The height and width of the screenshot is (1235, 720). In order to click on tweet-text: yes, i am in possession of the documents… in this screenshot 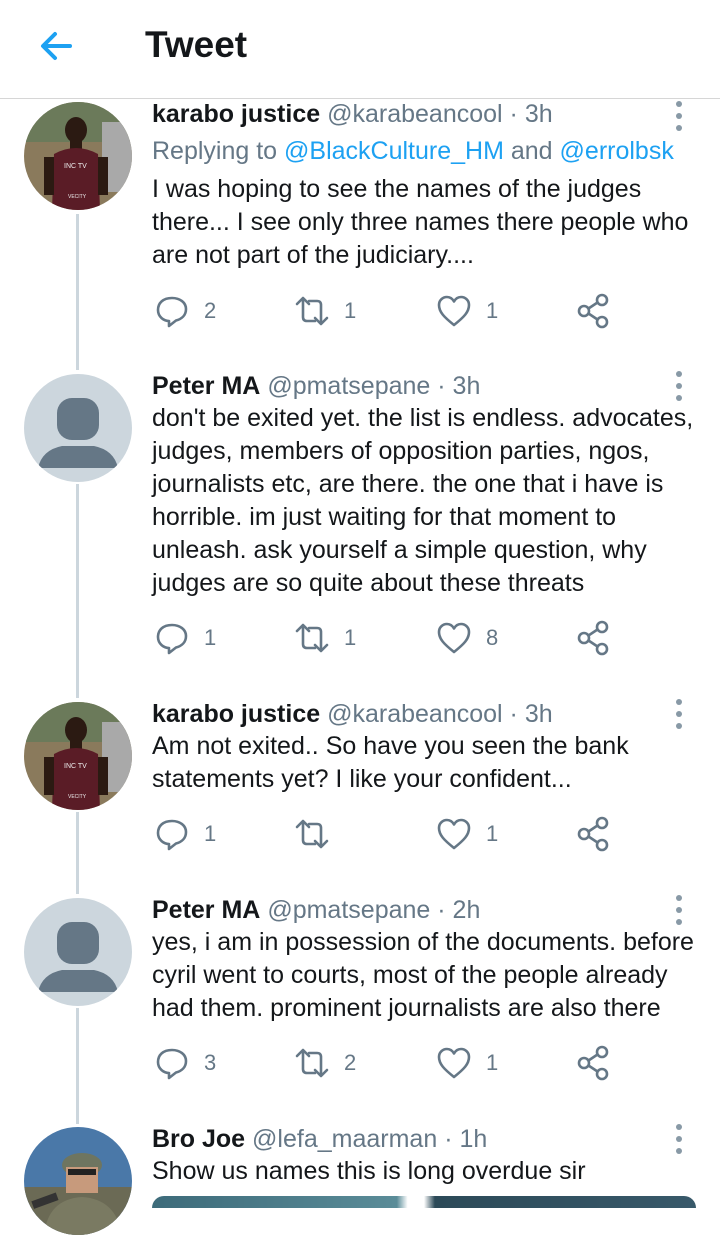, I will do `click(423, 975)`.